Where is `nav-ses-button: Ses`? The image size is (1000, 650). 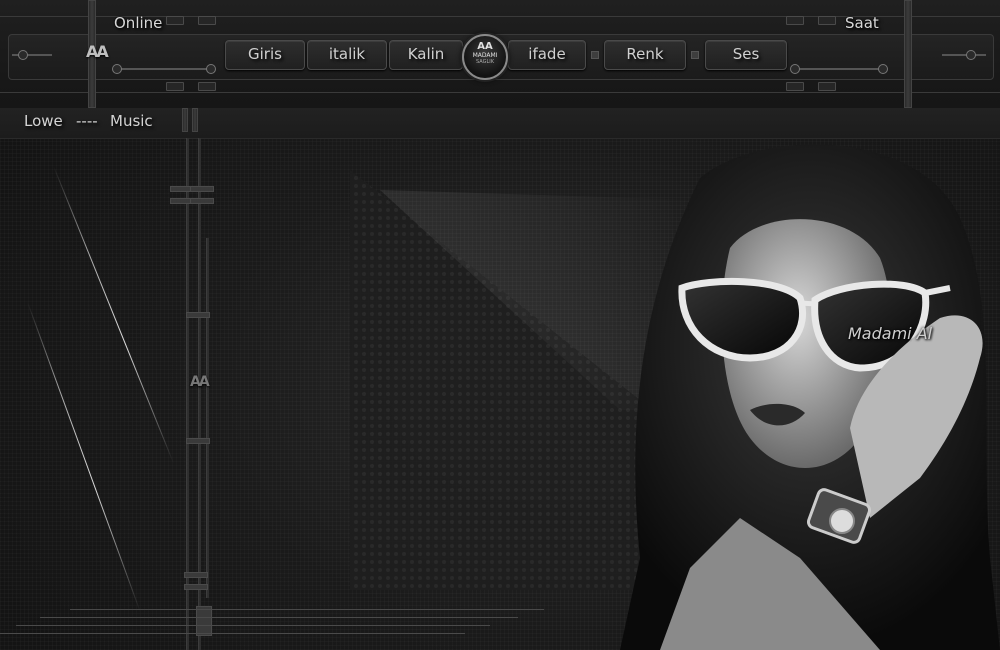 nav-ses-button: Ses is located at coordinates (746, 55).